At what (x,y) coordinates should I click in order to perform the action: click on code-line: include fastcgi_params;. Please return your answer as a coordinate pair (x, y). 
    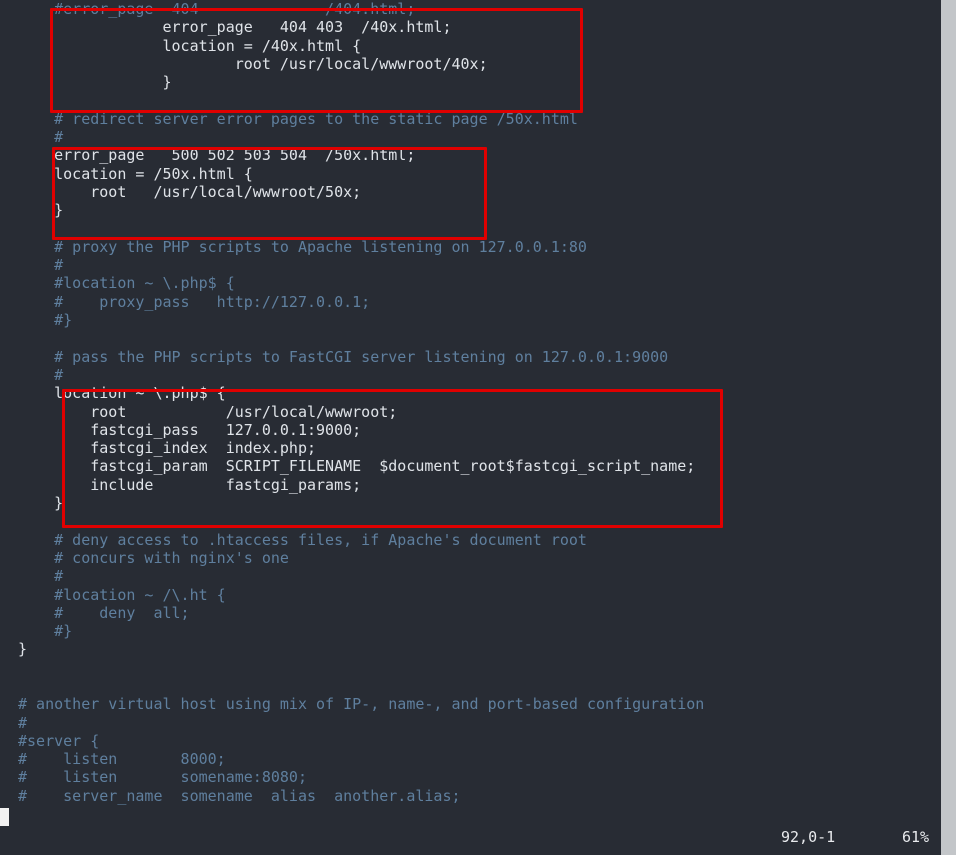
    Looking at the image, I should click on (190, 484).